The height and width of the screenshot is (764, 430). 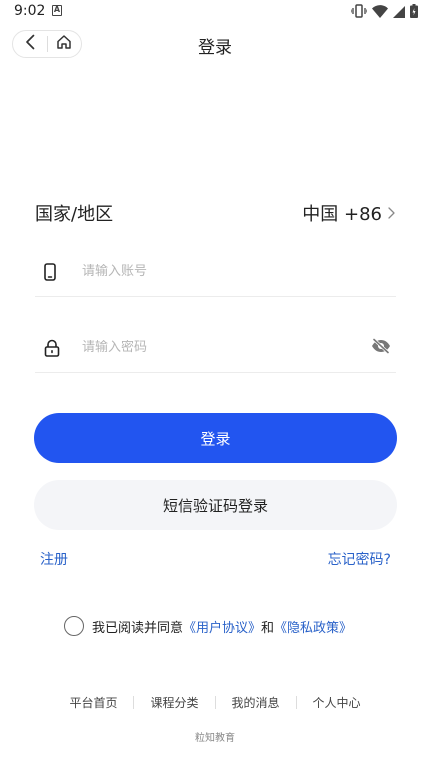 What do you see at coordinates (380, 12) in the screenshot?
I see `wifi-icon` at bounding box center [380, 12].